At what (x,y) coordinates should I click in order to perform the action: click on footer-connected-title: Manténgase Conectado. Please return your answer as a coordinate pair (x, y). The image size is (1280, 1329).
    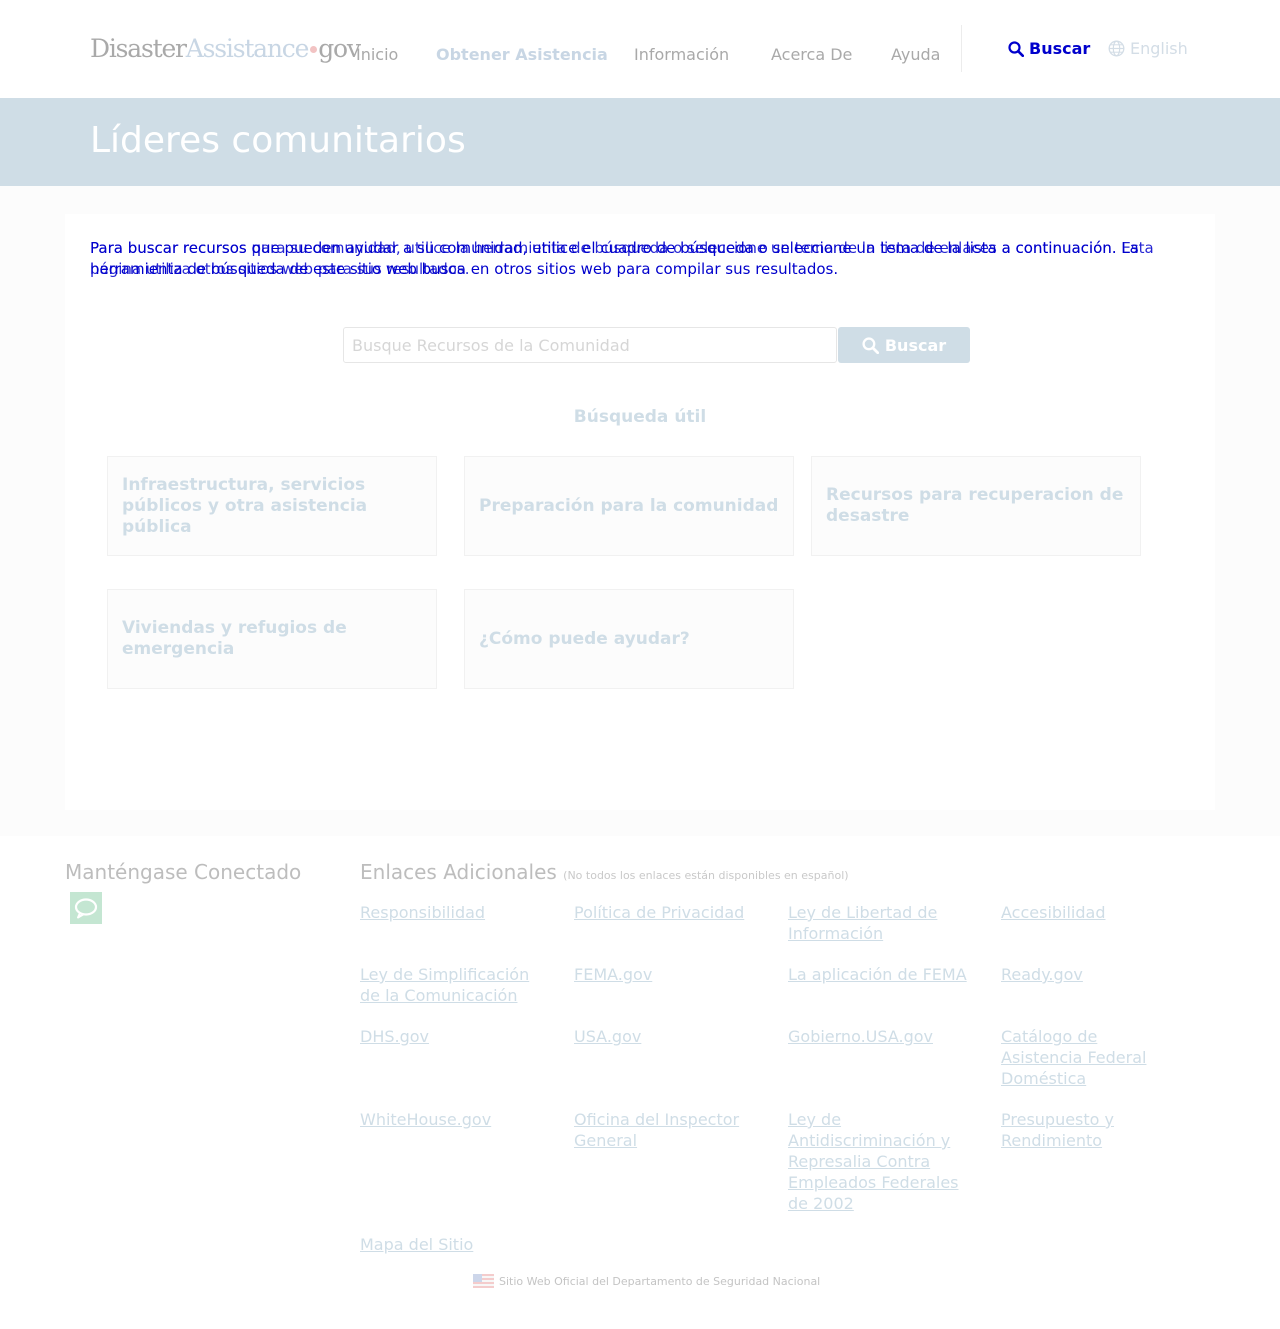
    Looking at the image, I should click on (183, 872).